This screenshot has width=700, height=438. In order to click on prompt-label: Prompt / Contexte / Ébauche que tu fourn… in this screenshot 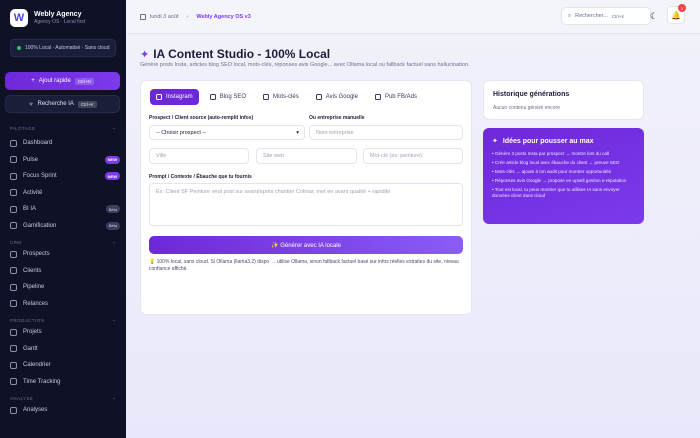, I will do `click(200, 177)`.